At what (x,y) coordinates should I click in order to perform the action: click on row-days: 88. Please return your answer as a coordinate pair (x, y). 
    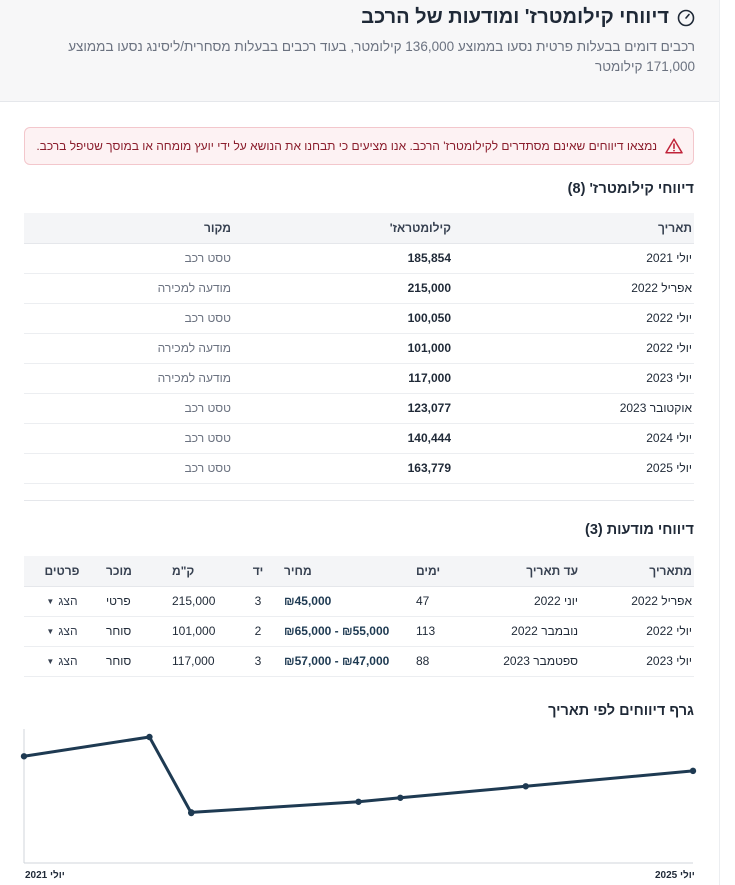
    Looking at the image, I should click on (436, 661).